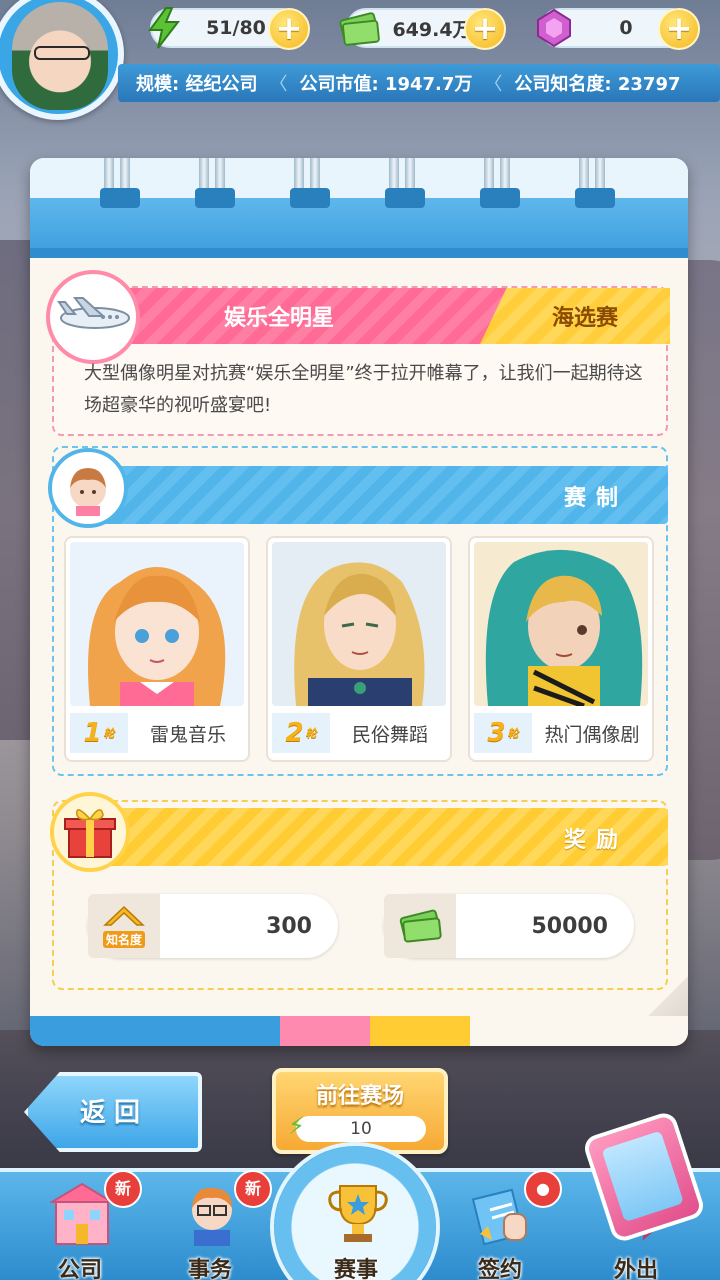 The width and height of the screenshot is (720, 1280). I want to click on back-button: 返回, so click(113, 1112).